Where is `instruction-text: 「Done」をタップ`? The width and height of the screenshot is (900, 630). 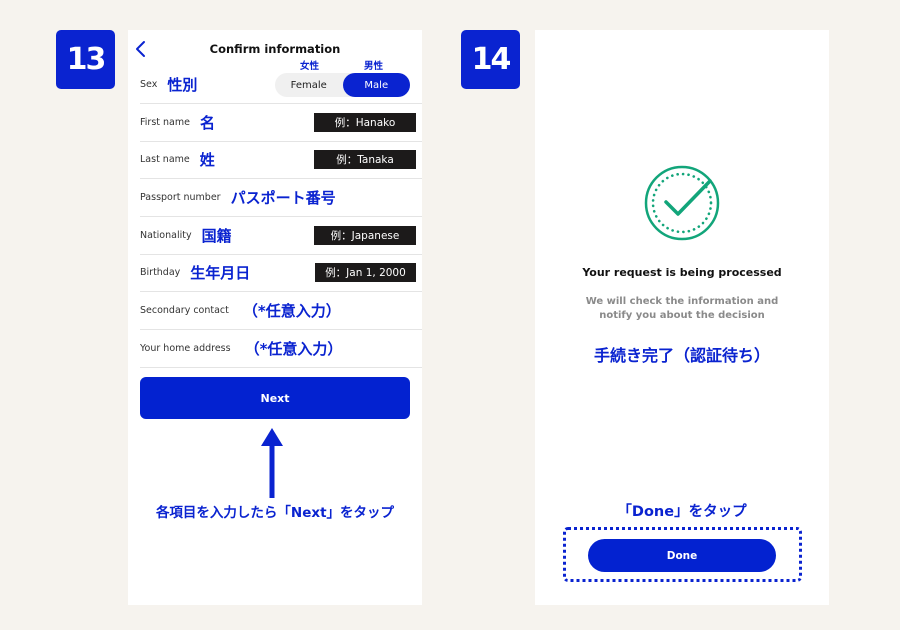 instruction-text: 「Done」をタップ is located at coordinates (682, 512).